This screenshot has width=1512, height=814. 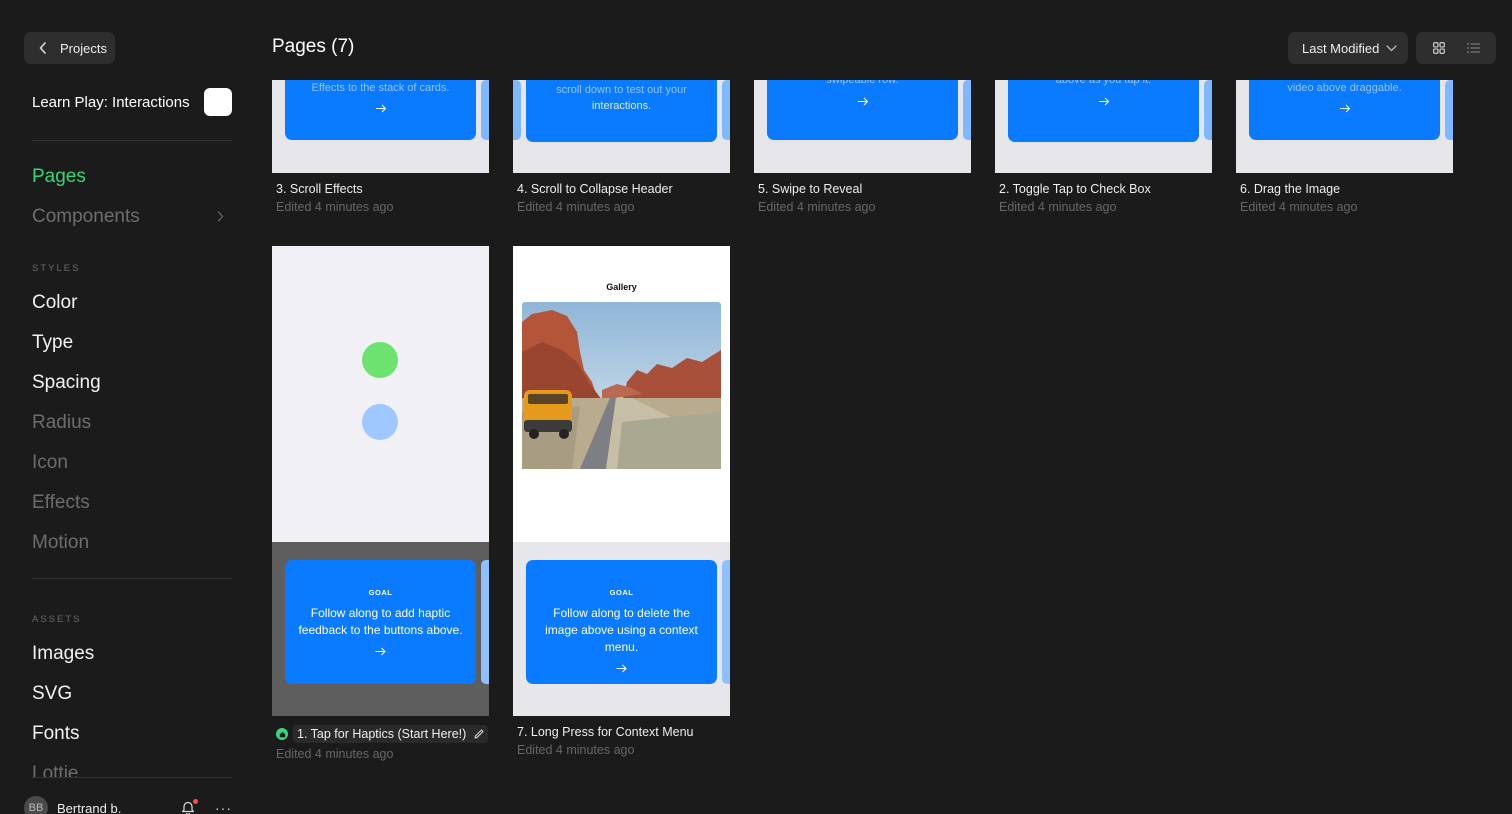 I want to click on page-title-label: 6. Drag the Image, so click(x=1344, y=189).